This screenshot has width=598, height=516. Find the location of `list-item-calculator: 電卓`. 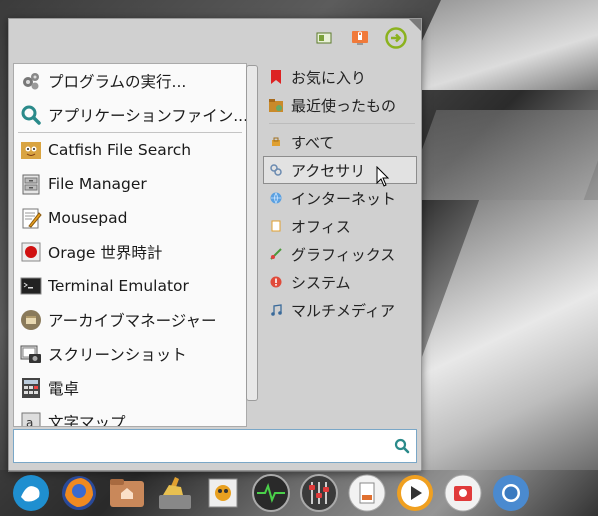

list-item-calculator: 電卓 is located at coordinates (130, 388).